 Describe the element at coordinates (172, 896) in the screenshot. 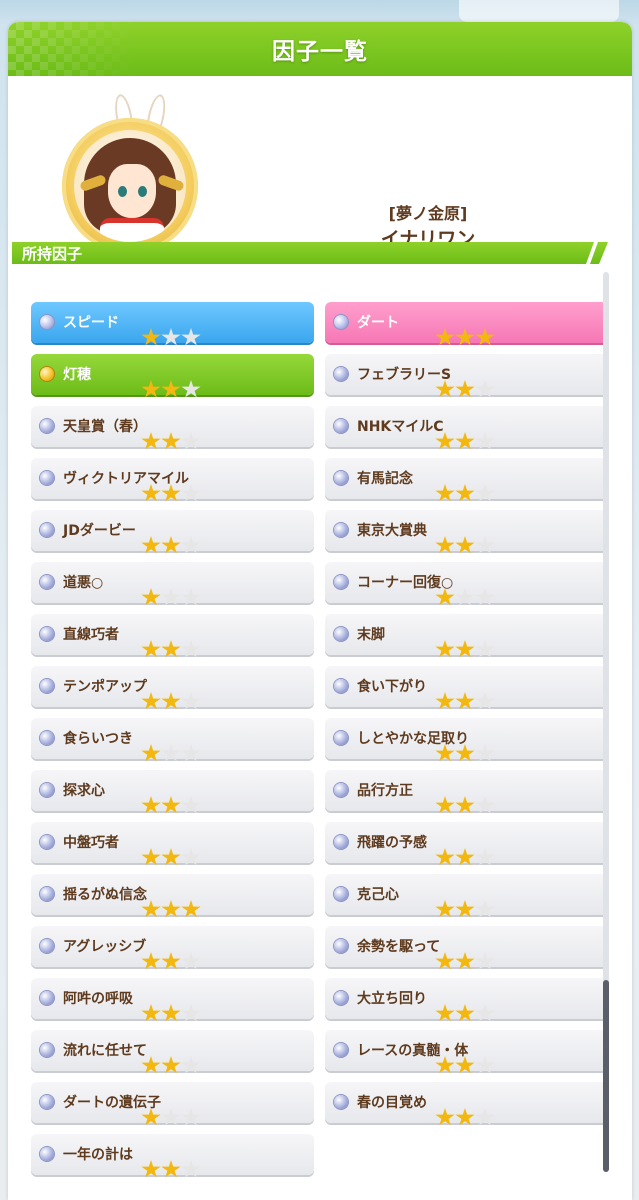

I see `factor-card: 揺るがぬ信念` at that location.